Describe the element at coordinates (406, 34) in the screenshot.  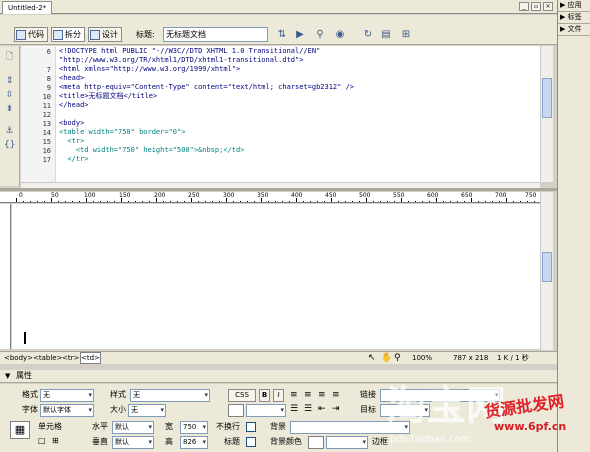
I see `visual-aids-icon: ⊞` at that location.